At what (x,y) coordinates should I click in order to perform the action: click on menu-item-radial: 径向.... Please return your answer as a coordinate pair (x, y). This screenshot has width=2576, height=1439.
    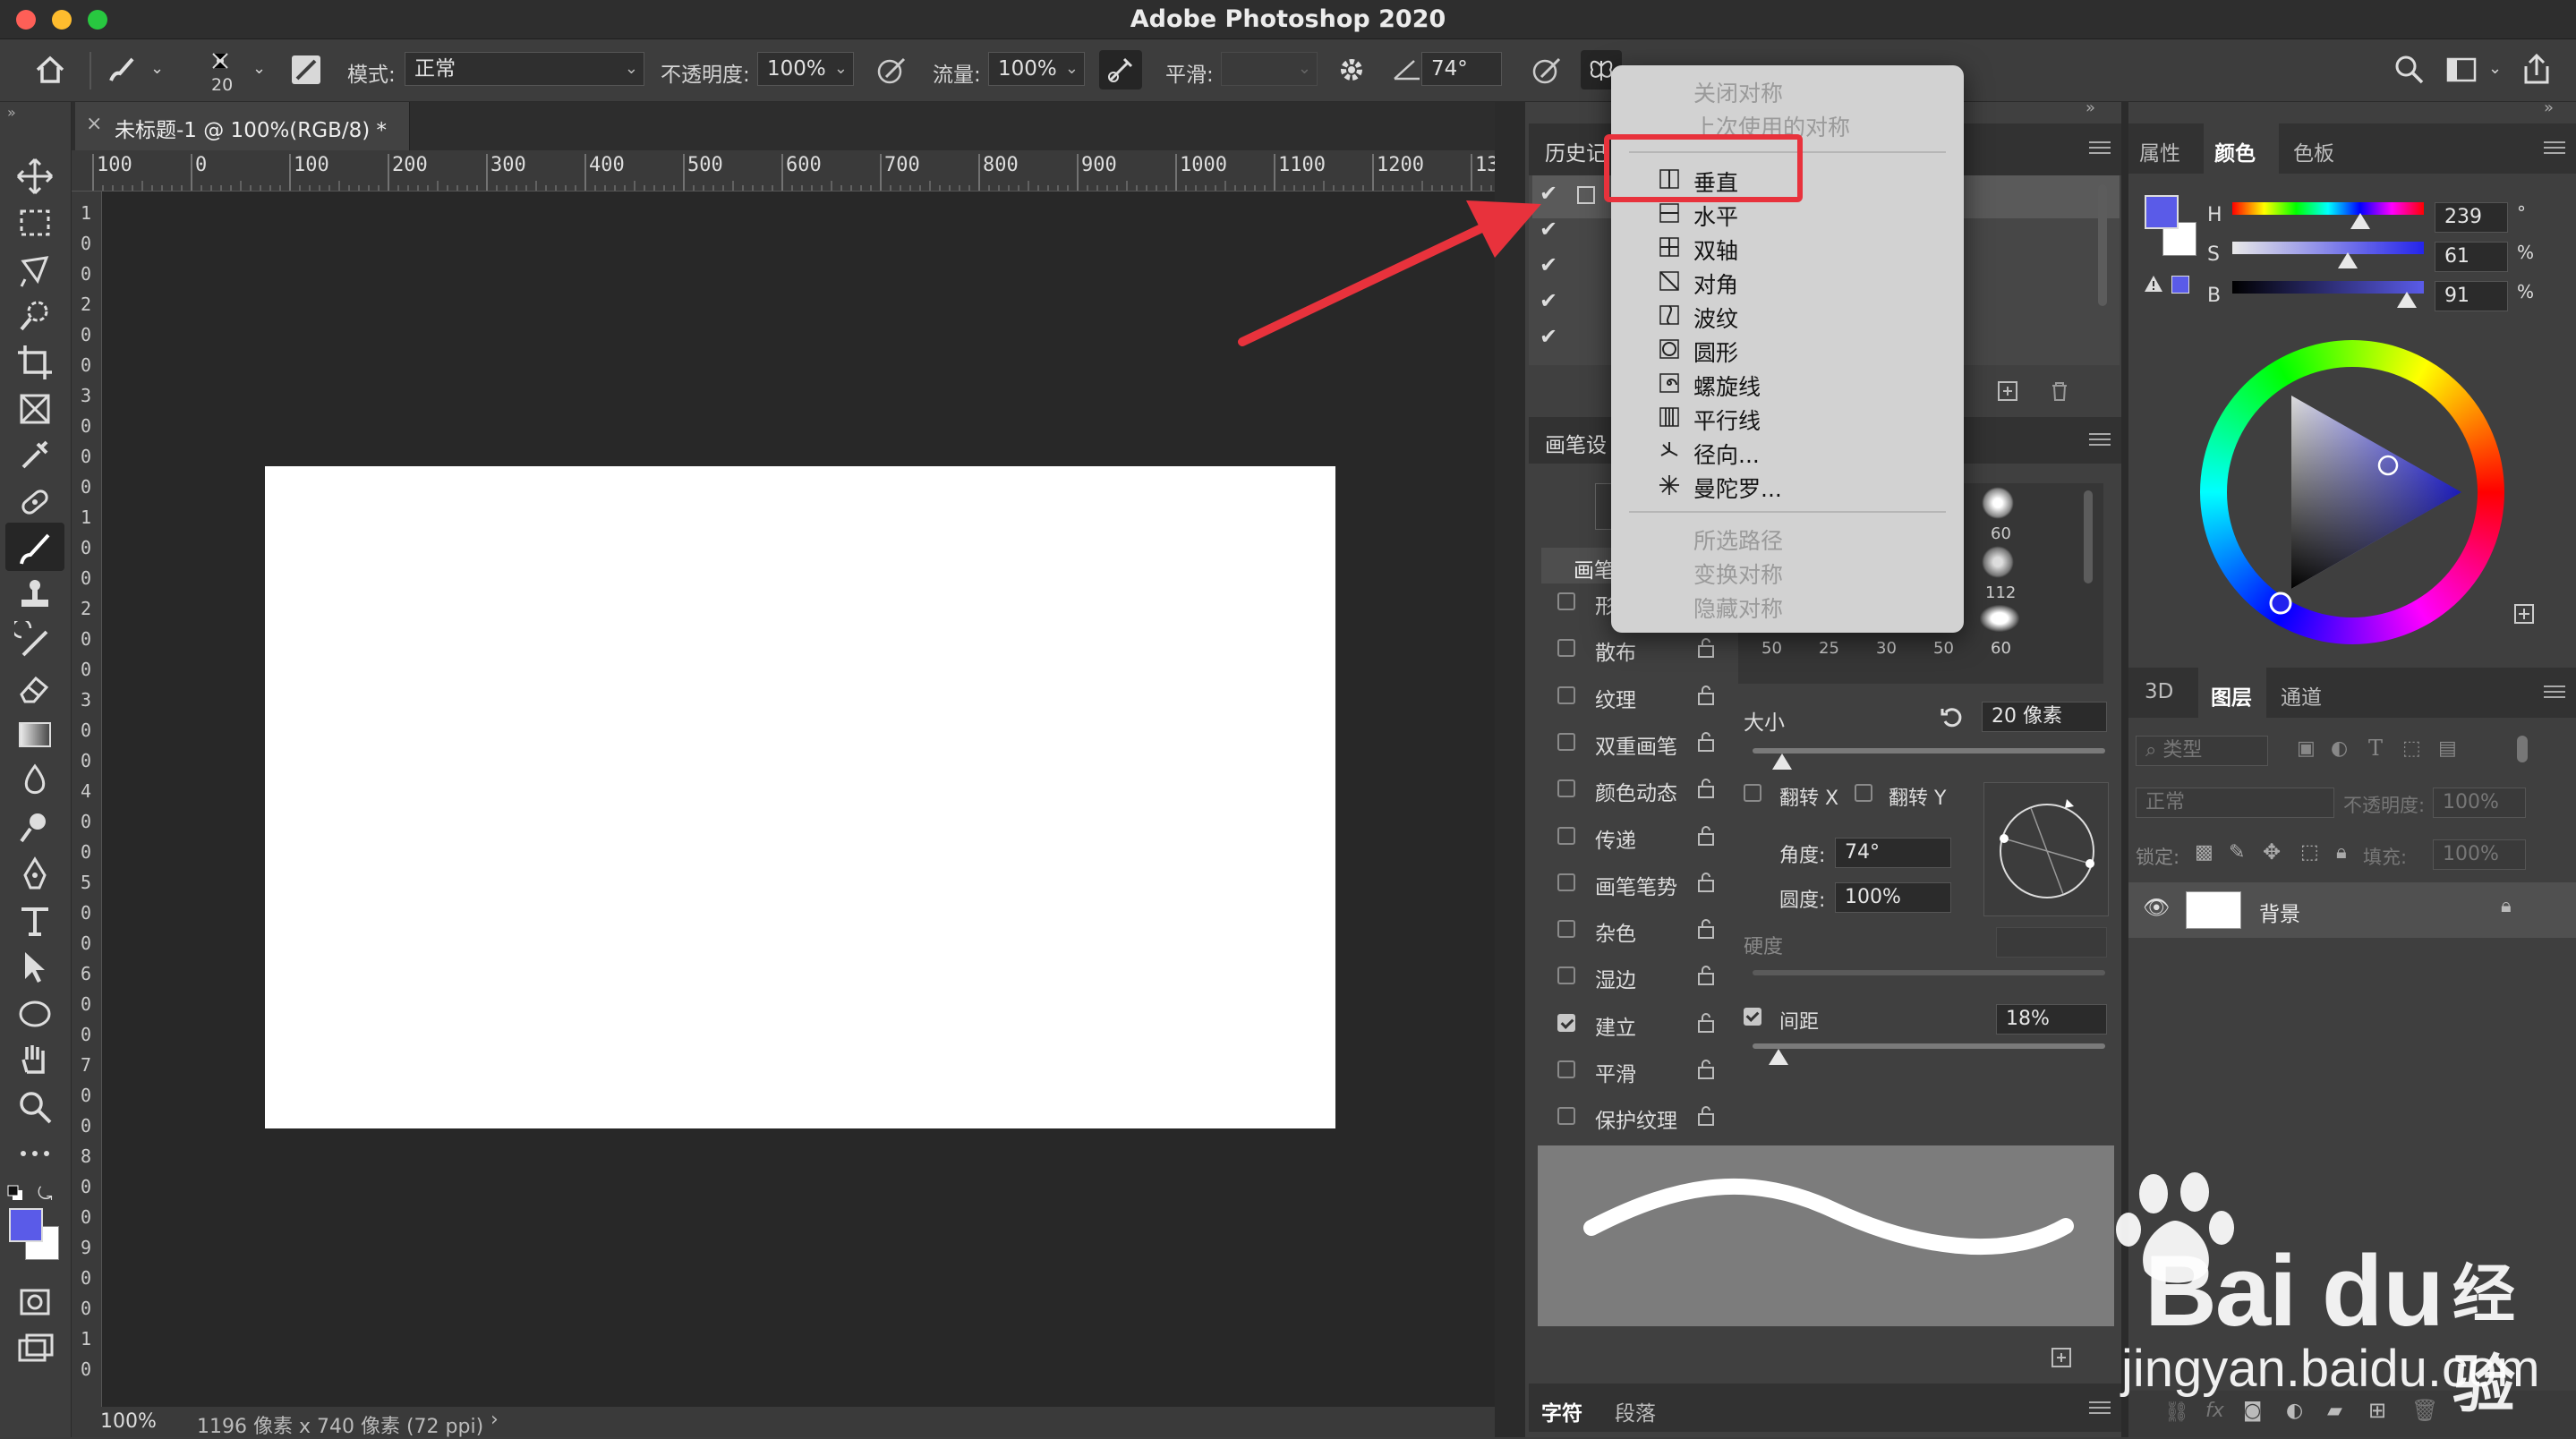
    Looking at the image, I should click on (1726, 454).